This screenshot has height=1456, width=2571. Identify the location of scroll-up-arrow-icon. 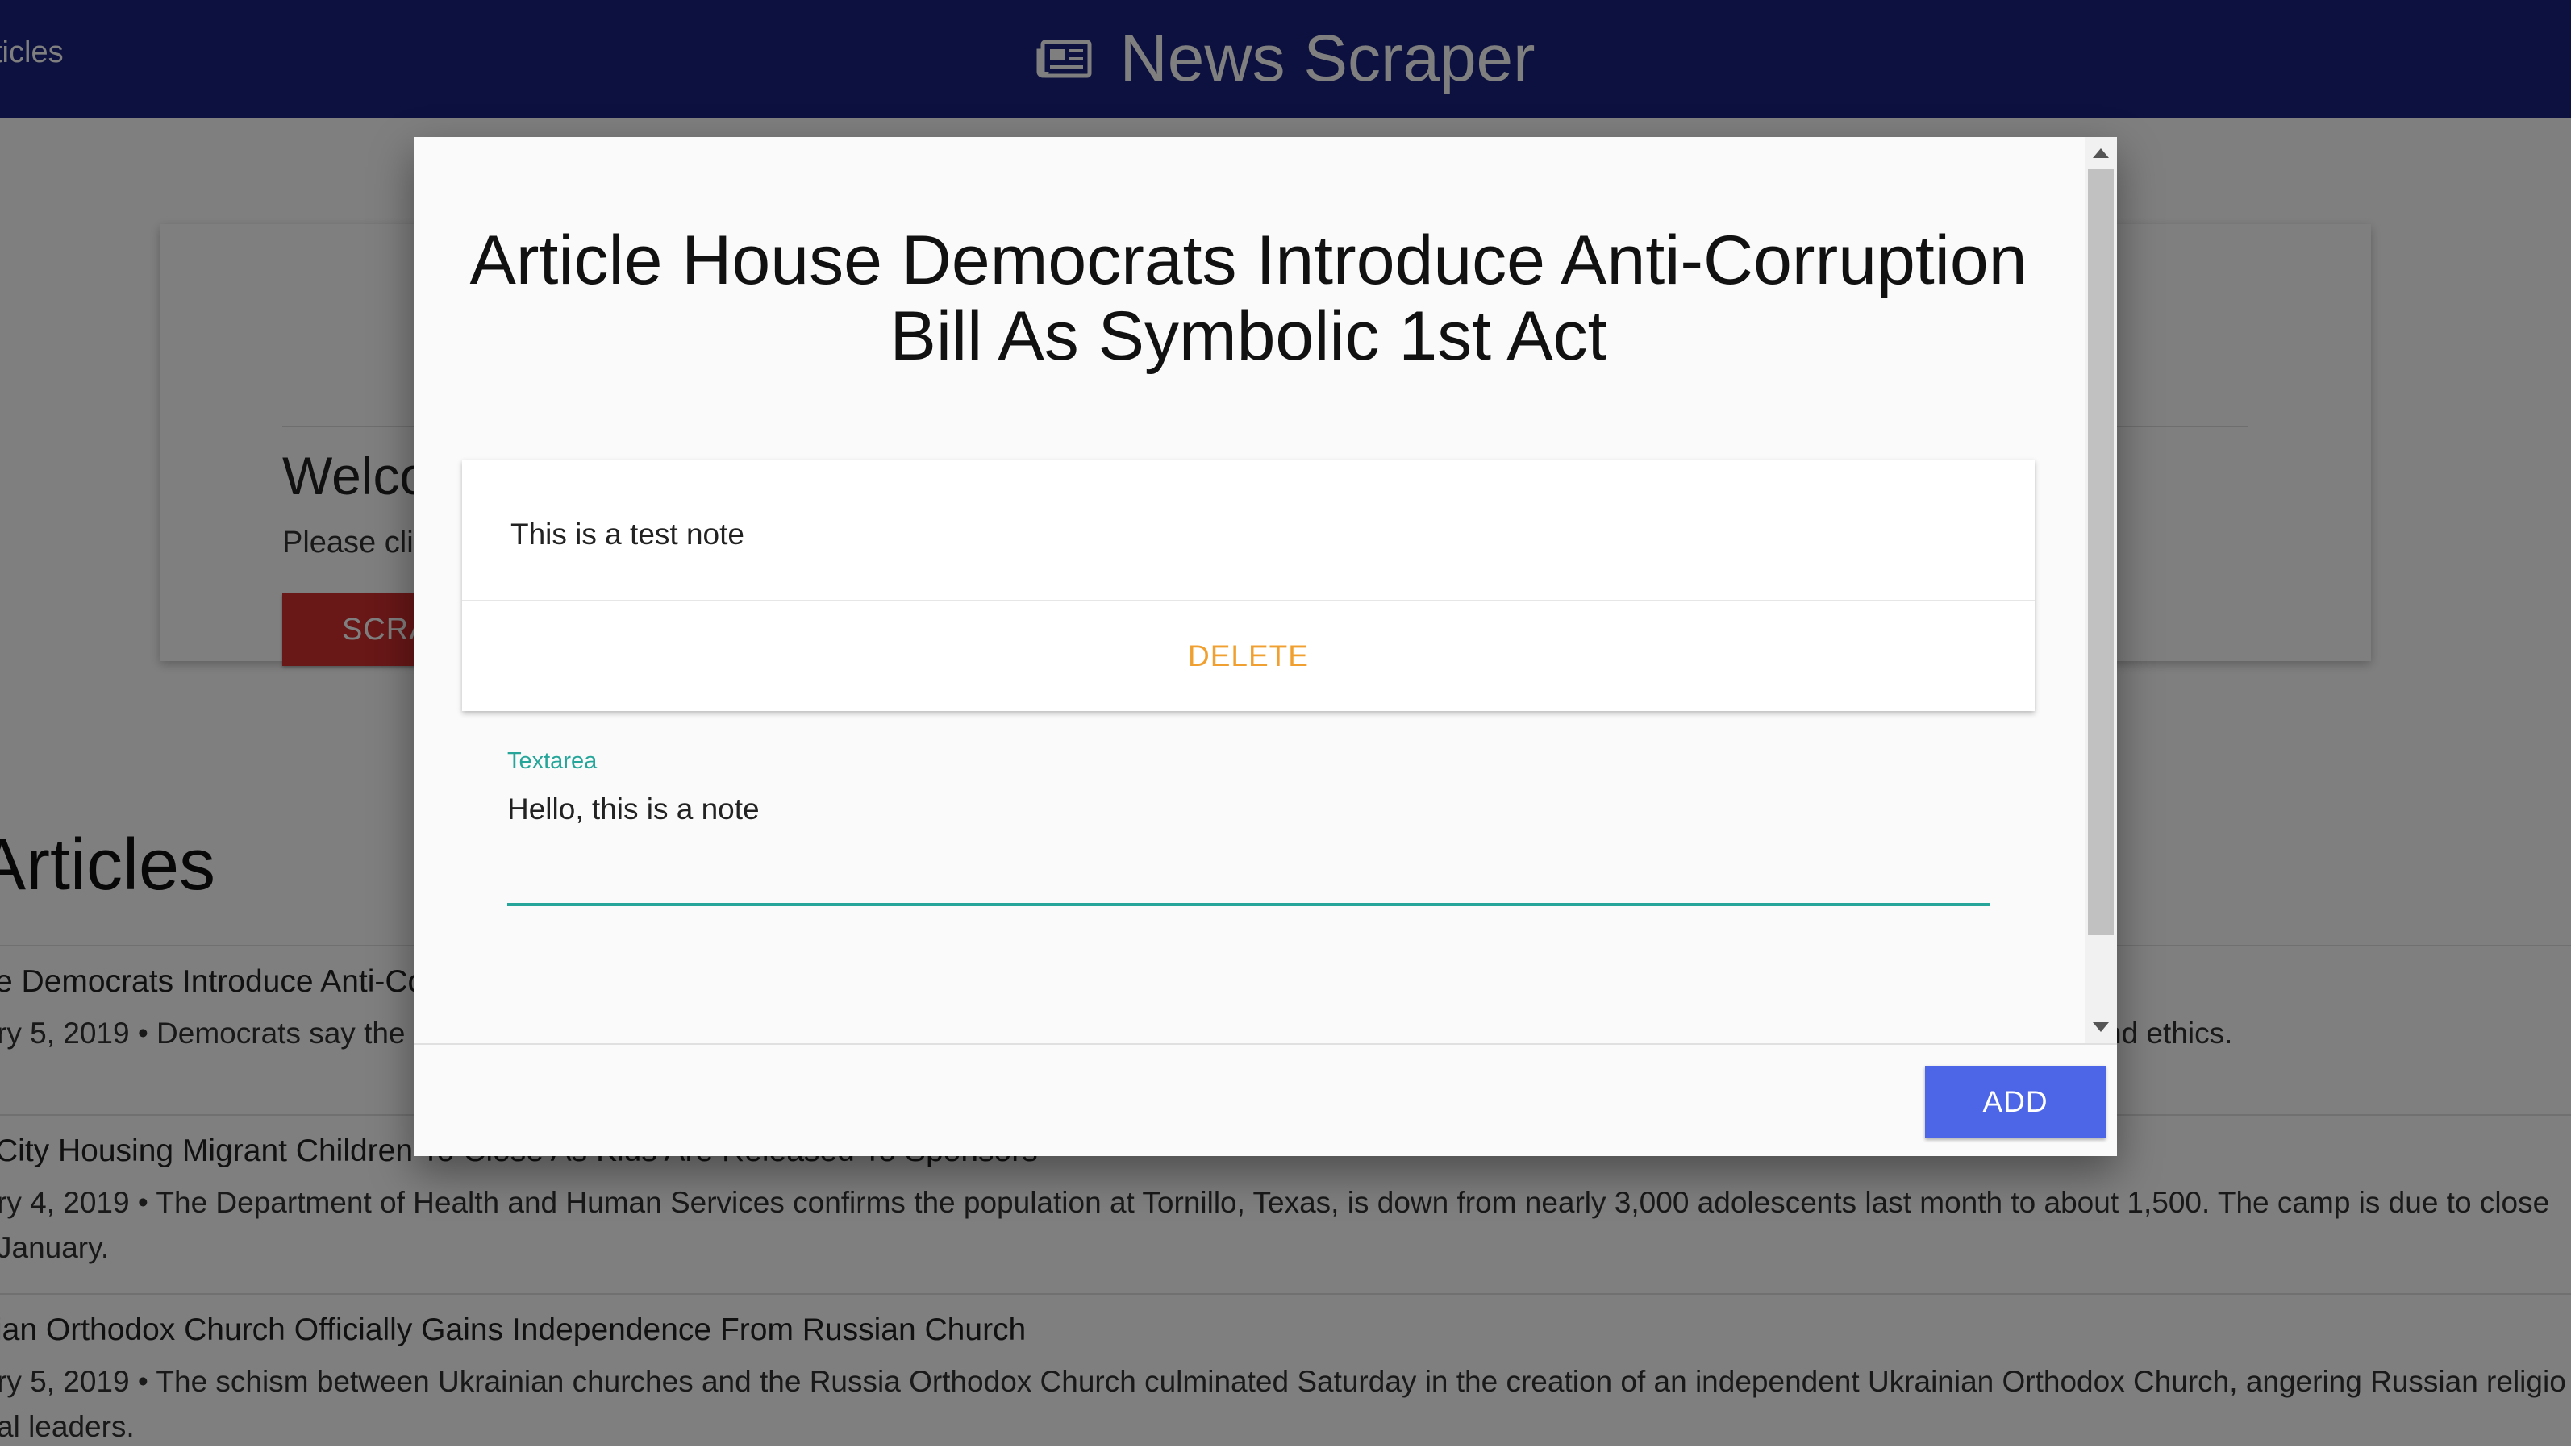
(2101, 153).